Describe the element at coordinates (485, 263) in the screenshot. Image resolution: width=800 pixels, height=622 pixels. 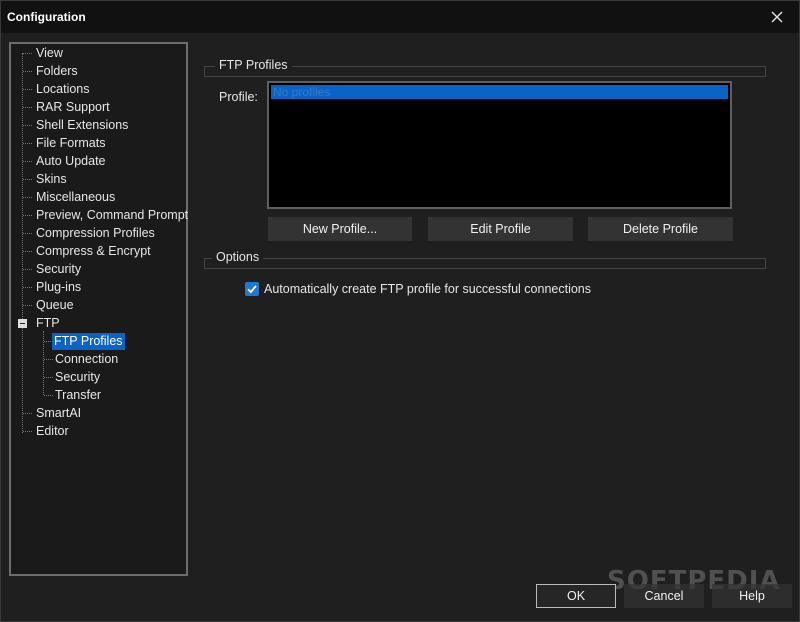
I see `options-group` at that location.